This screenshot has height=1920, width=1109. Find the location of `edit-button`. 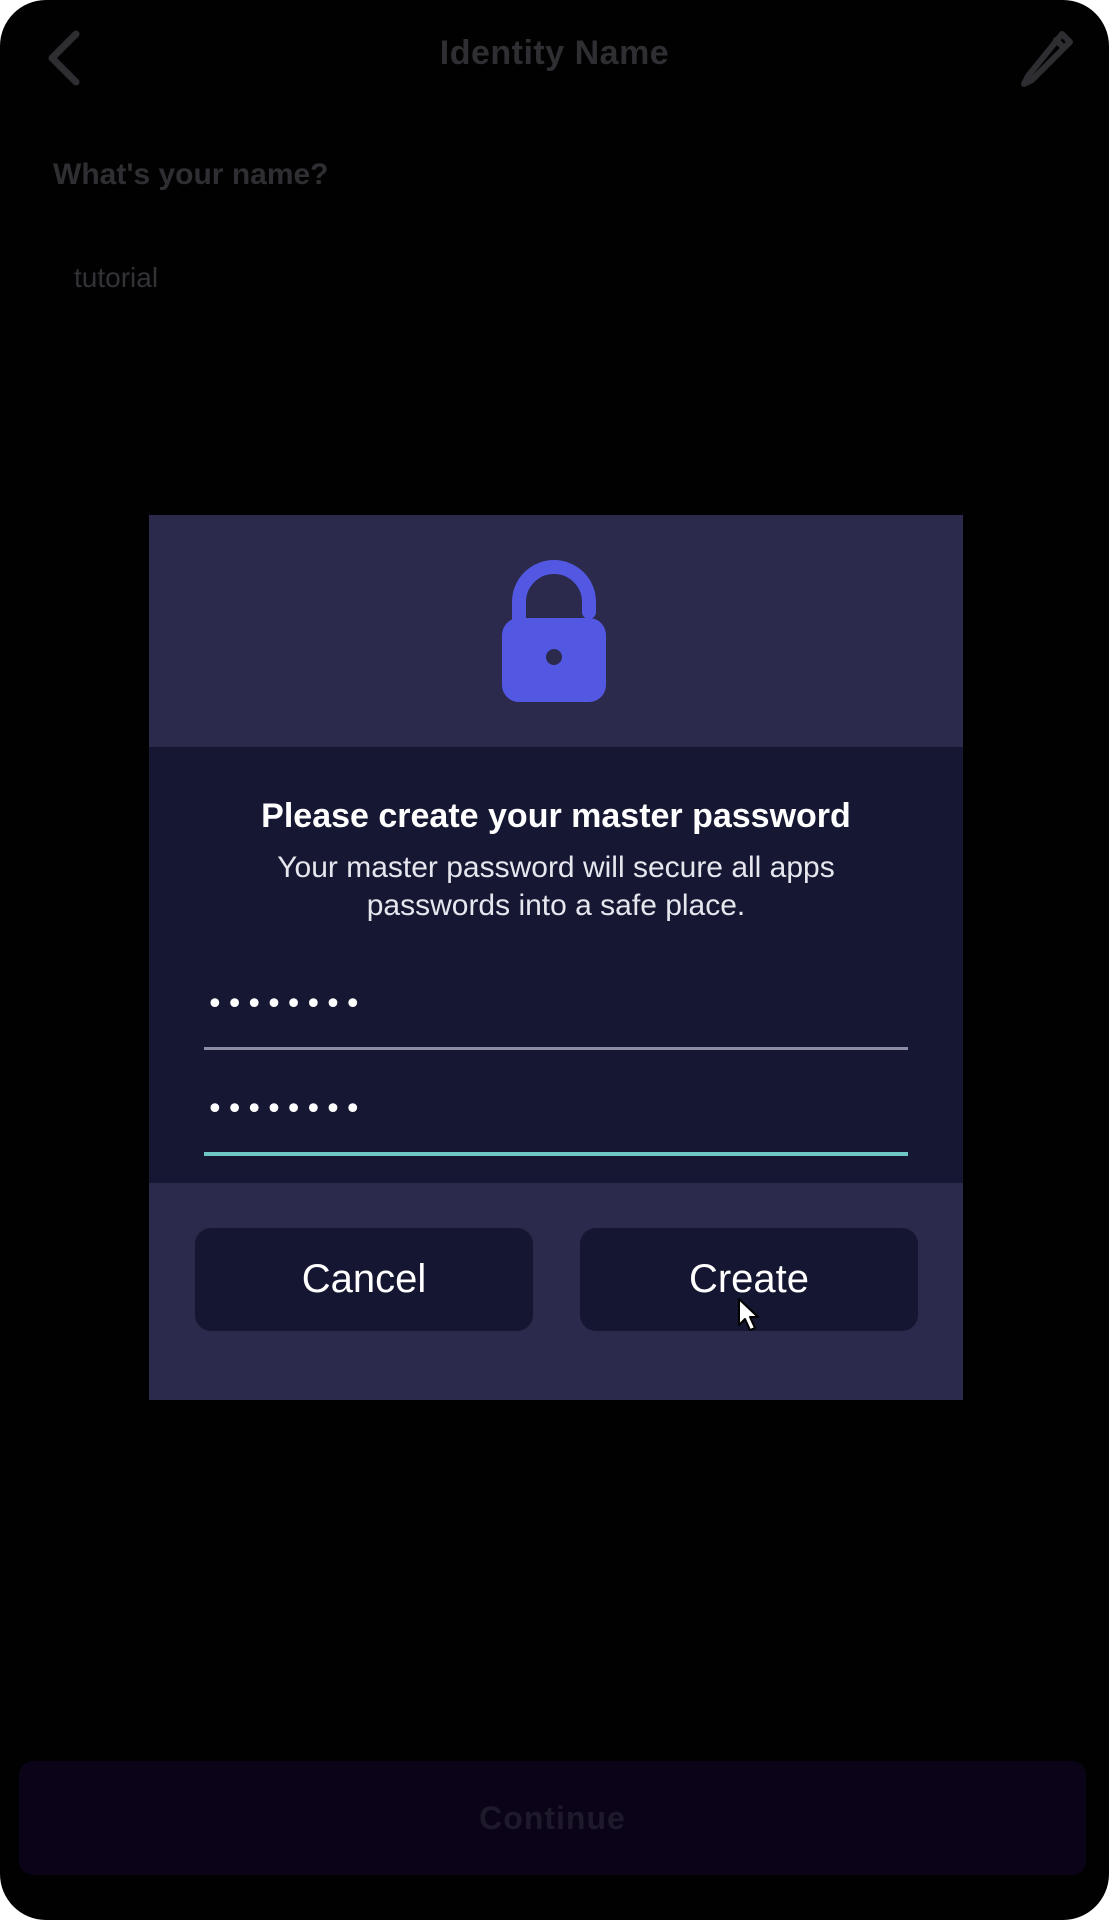

edit-button is located at coordinates (1047, 57).